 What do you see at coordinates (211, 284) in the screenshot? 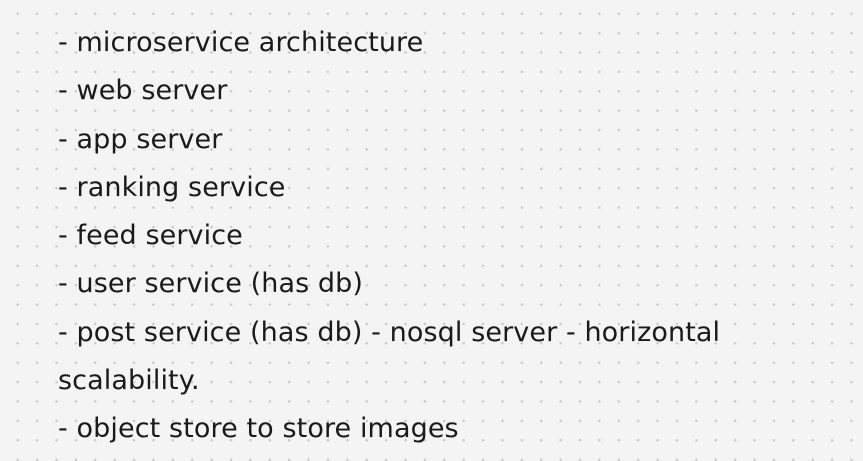
I see `note-line-user-service: - user service (has db)` at bounding box center [211, 284].